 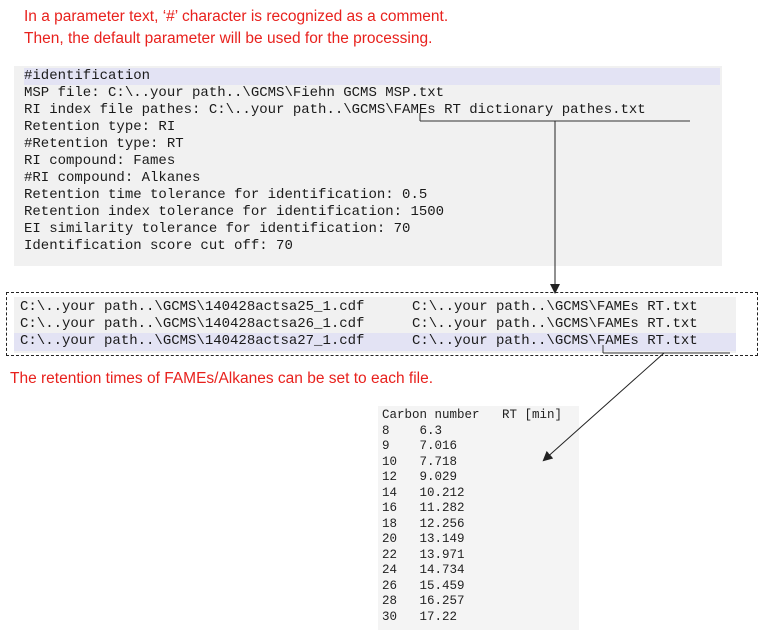 What do you see at coordinates (423, 508) in the screenshot?
I see `rt-table-row: 16 11.282` at bounding box center [423, 508].